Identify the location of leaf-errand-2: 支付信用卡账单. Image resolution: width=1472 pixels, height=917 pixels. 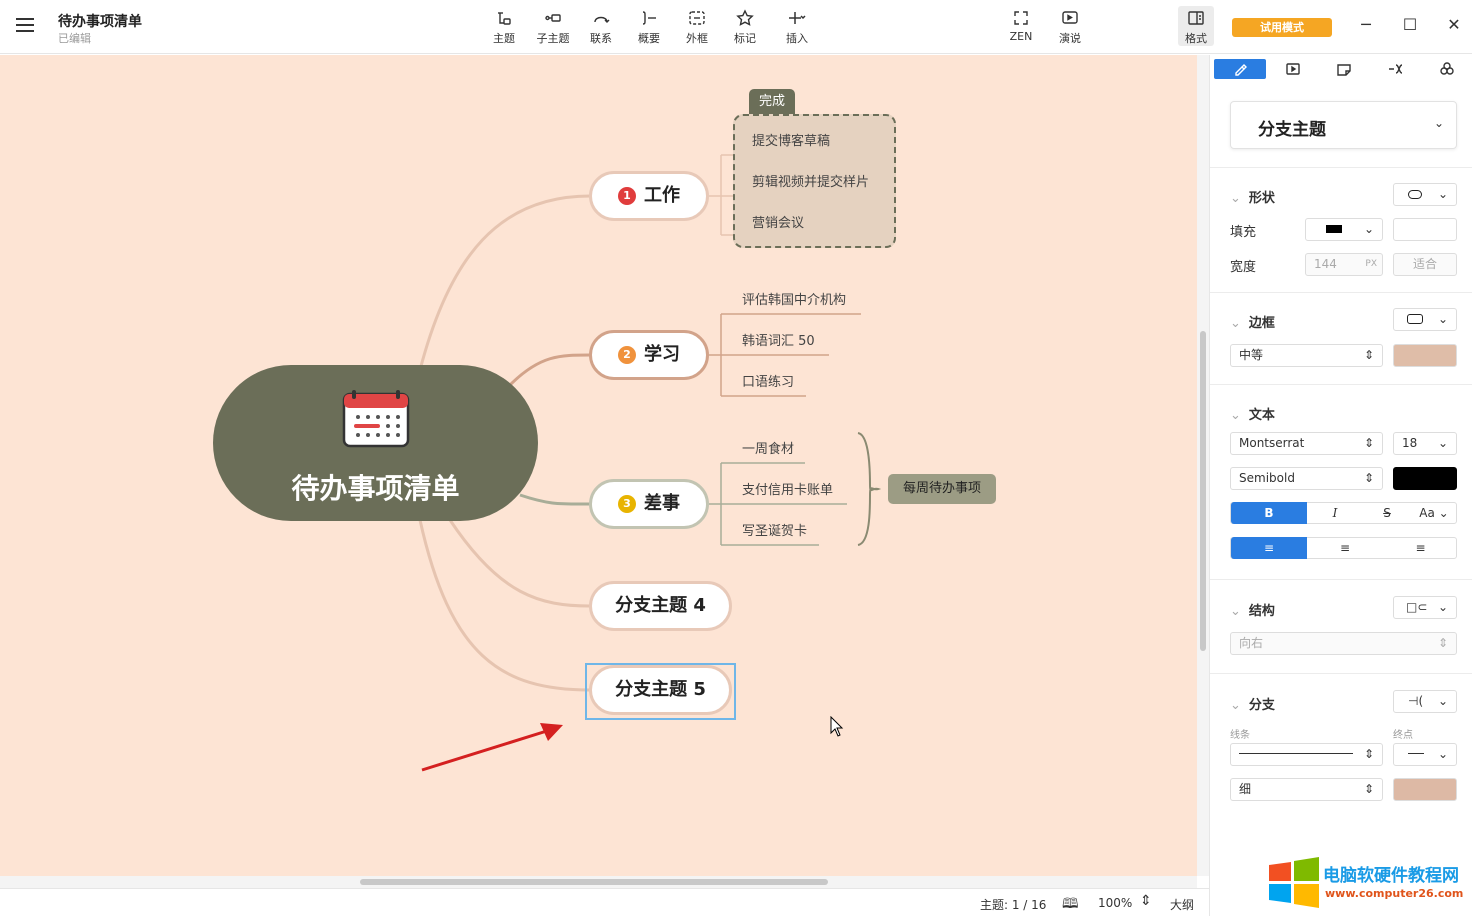
(787, 488).